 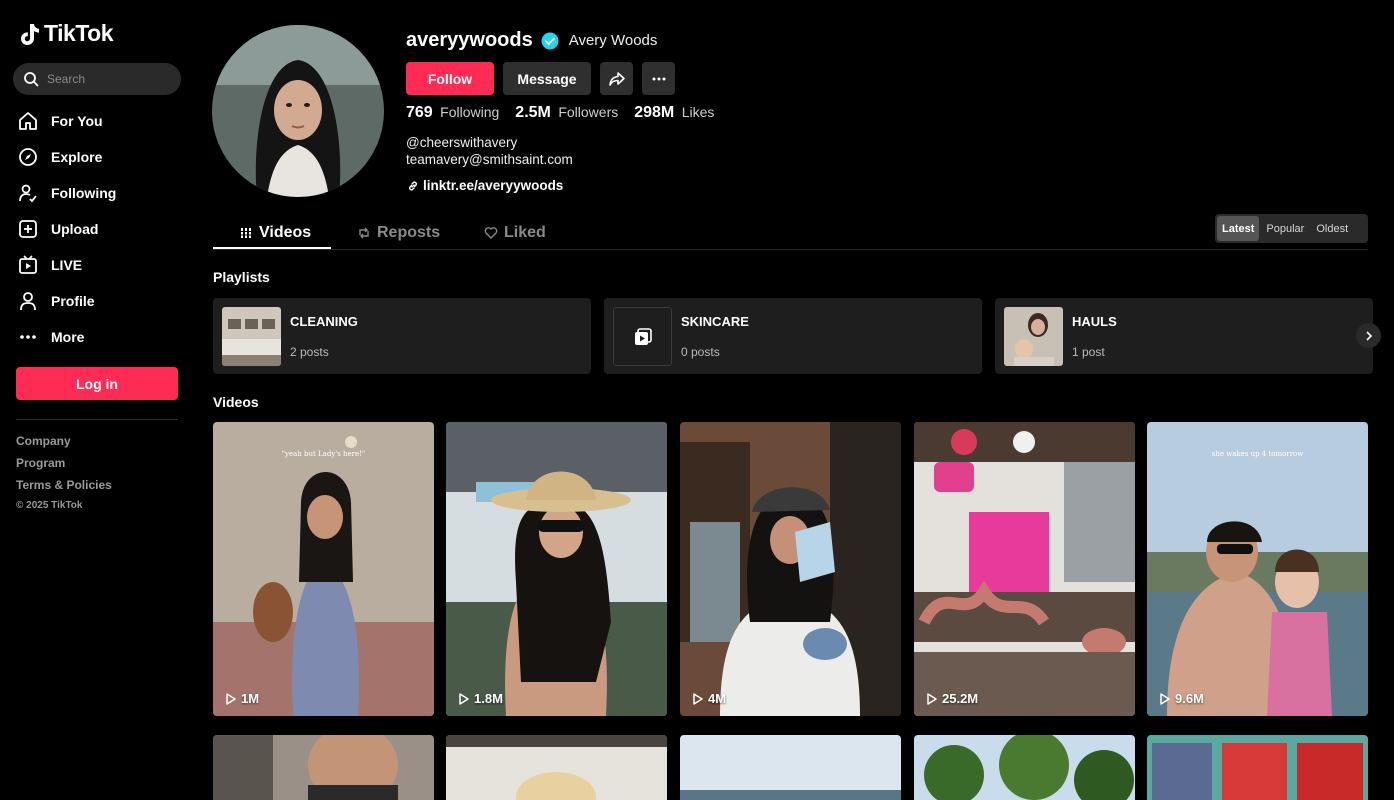 I want to click on nav-item-live: LIVE, so click(x=67, y=265).